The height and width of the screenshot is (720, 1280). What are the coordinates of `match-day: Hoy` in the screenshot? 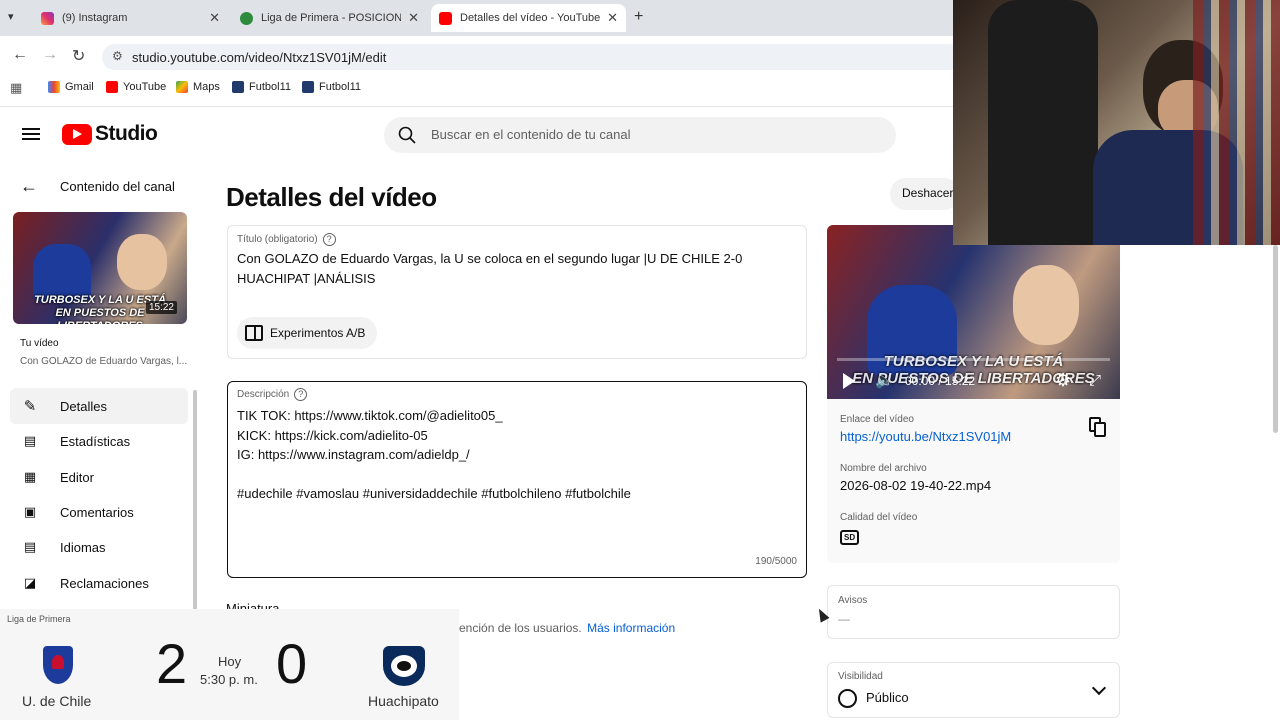 It's located at (230, 661).